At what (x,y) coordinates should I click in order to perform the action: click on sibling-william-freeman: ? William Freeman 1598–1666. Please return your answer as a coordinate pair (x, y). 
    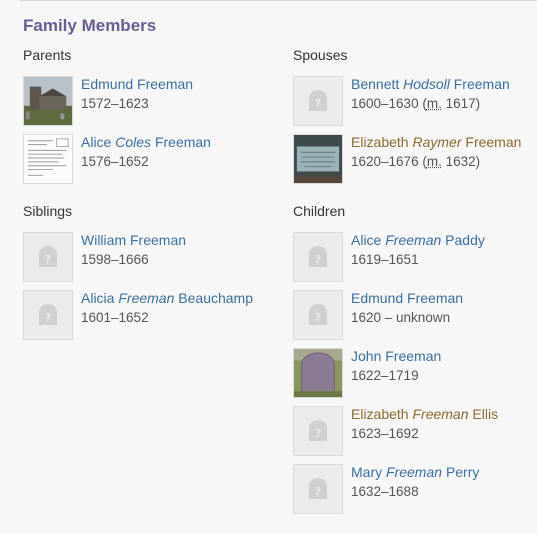
    Looking at the image, I should click on (145, 257).